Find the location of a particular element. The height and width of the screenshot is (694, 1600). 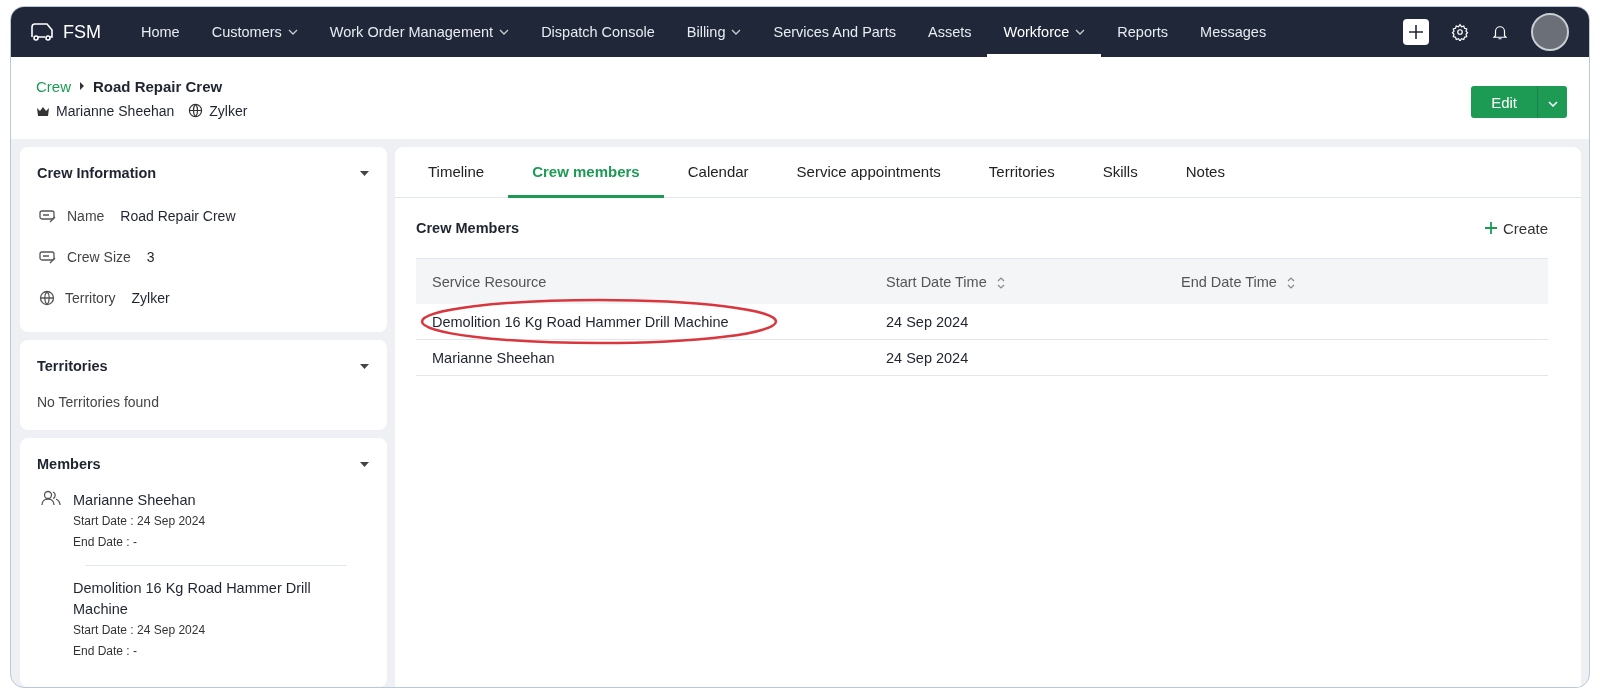

table-title: Crew Members is located at coordinates (468, 228).